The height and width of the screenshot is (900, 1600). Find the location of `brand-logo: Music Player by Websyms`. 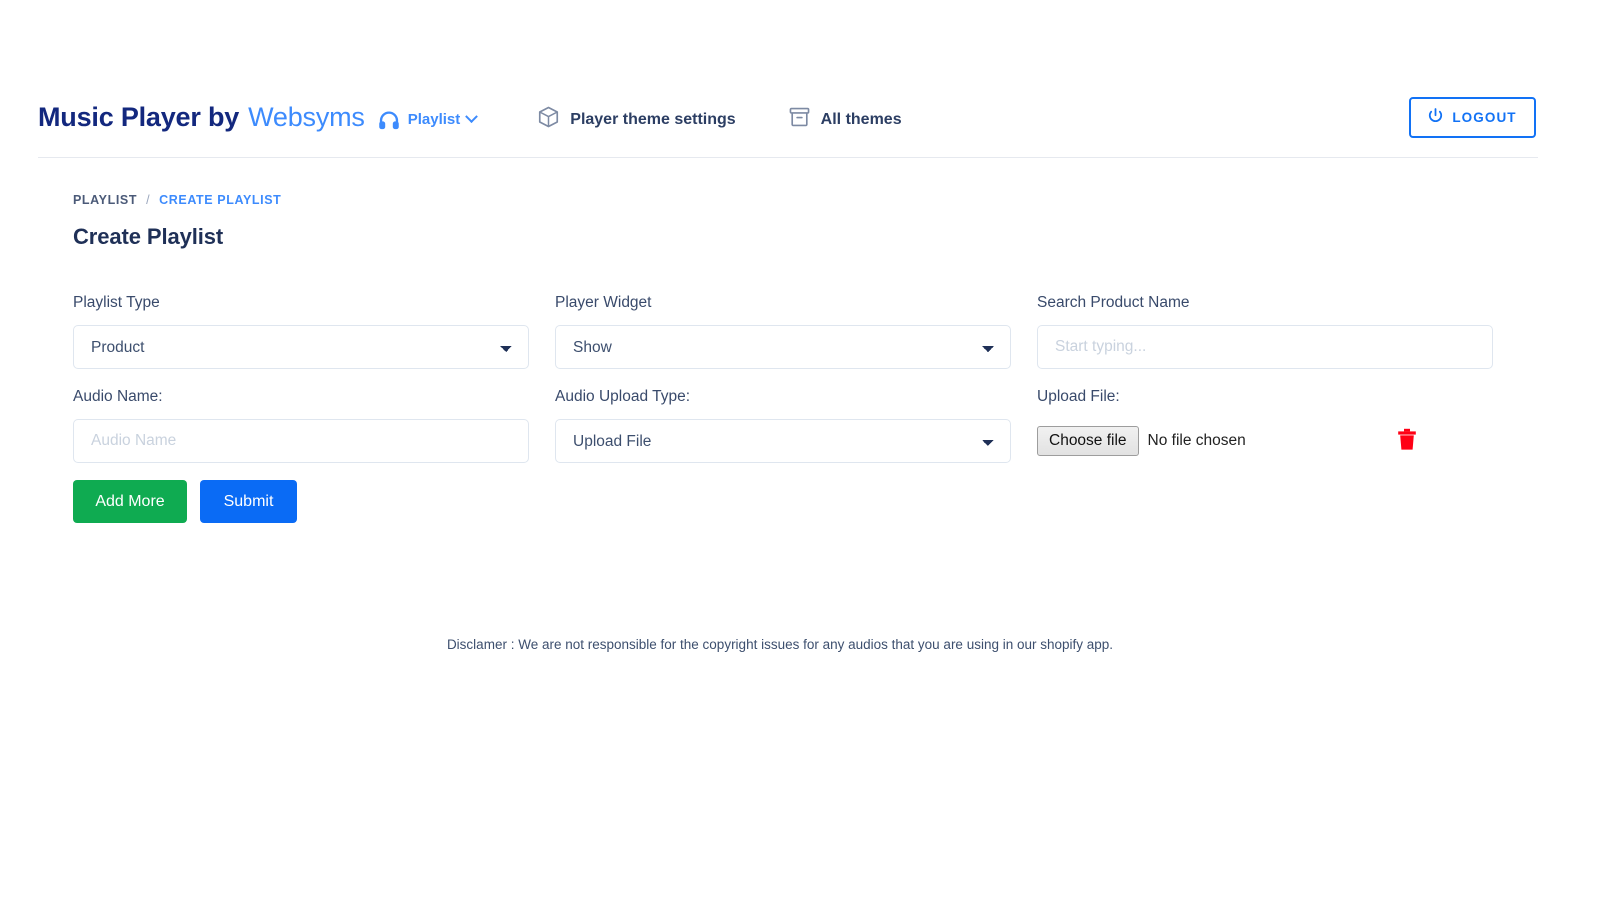

brand-logo: Music Player by Websyms is located at coordinates (201, 117).